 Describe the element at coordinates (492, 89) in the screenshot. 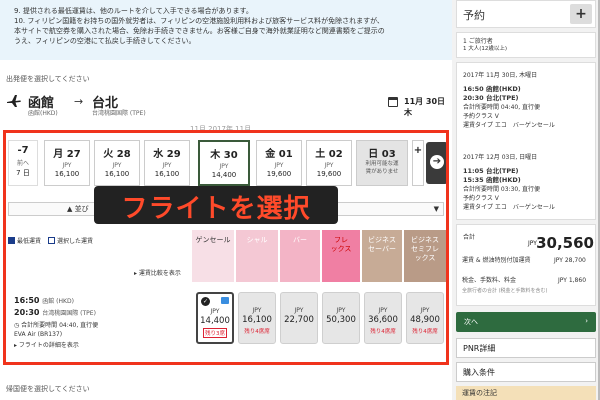

I see `segment-dep-text: 16:50 函館(HKD)` at that location.